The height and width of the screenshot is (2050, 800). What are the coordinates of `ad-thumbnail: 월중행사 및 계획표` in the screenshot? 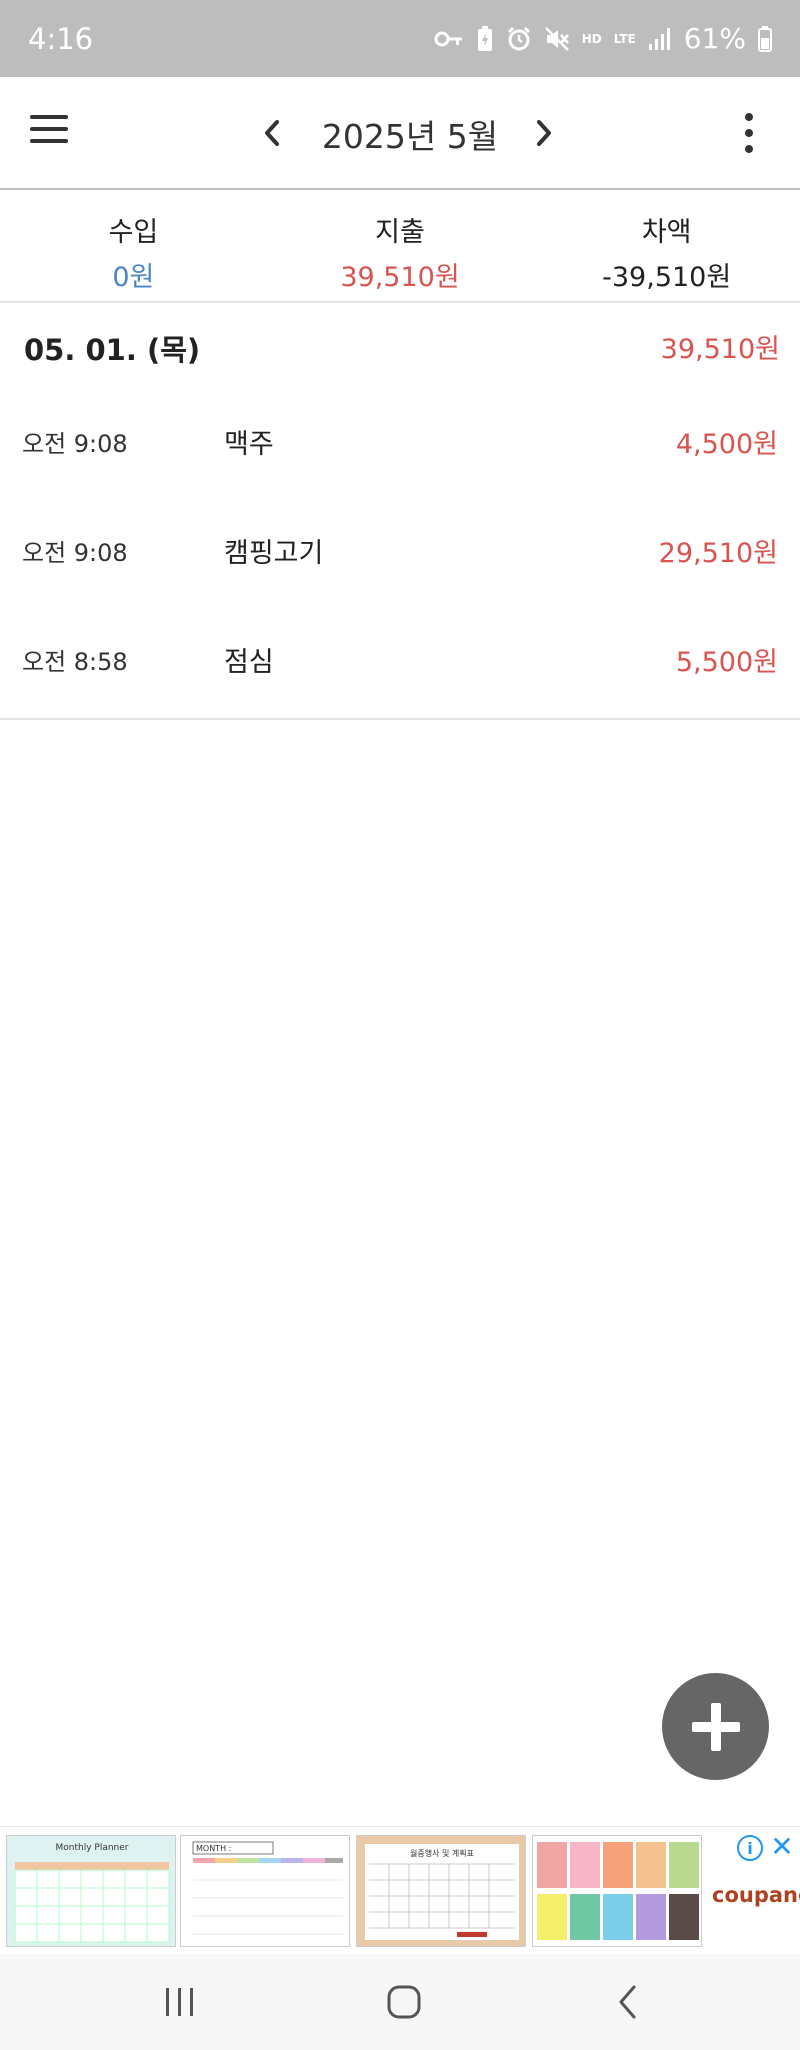 It's located at (441, 1891).